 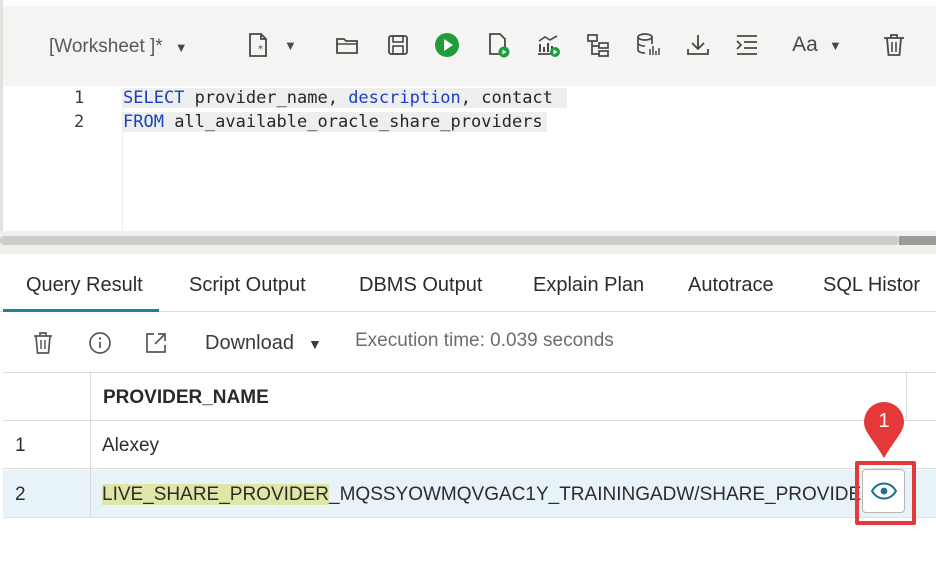 What do you see at coordinates (449, 240) in the screenshot?
I see `horizontal-scrollbar` at bounding box center [449, 240].